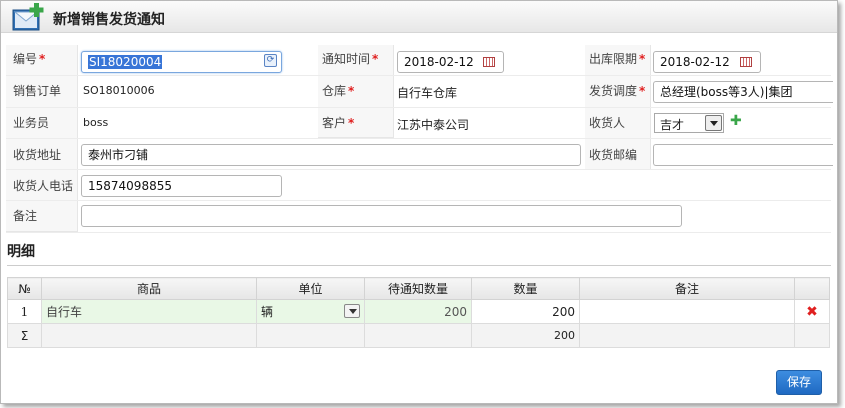 Image resolution: width=845 pixels, height=408 pixels. I want to click on col-pending-header: 待通知数量, so click(418, 288).